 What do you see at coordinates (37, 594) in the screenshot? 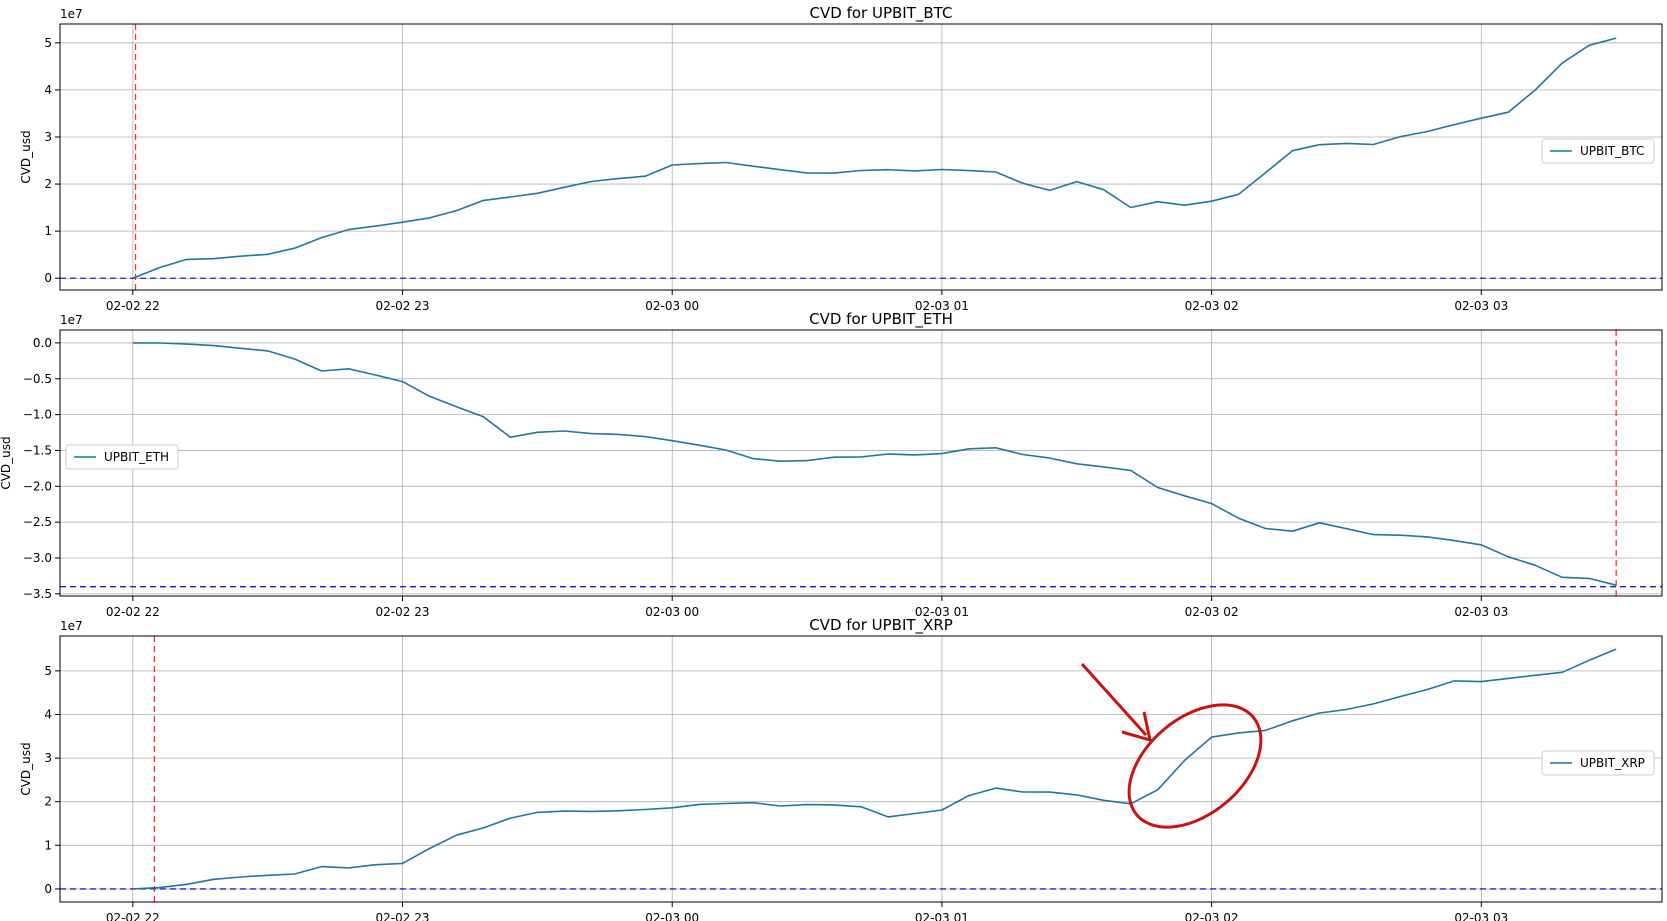
I see `y-tick-label: −3.5` at bounding box center [37, 594].